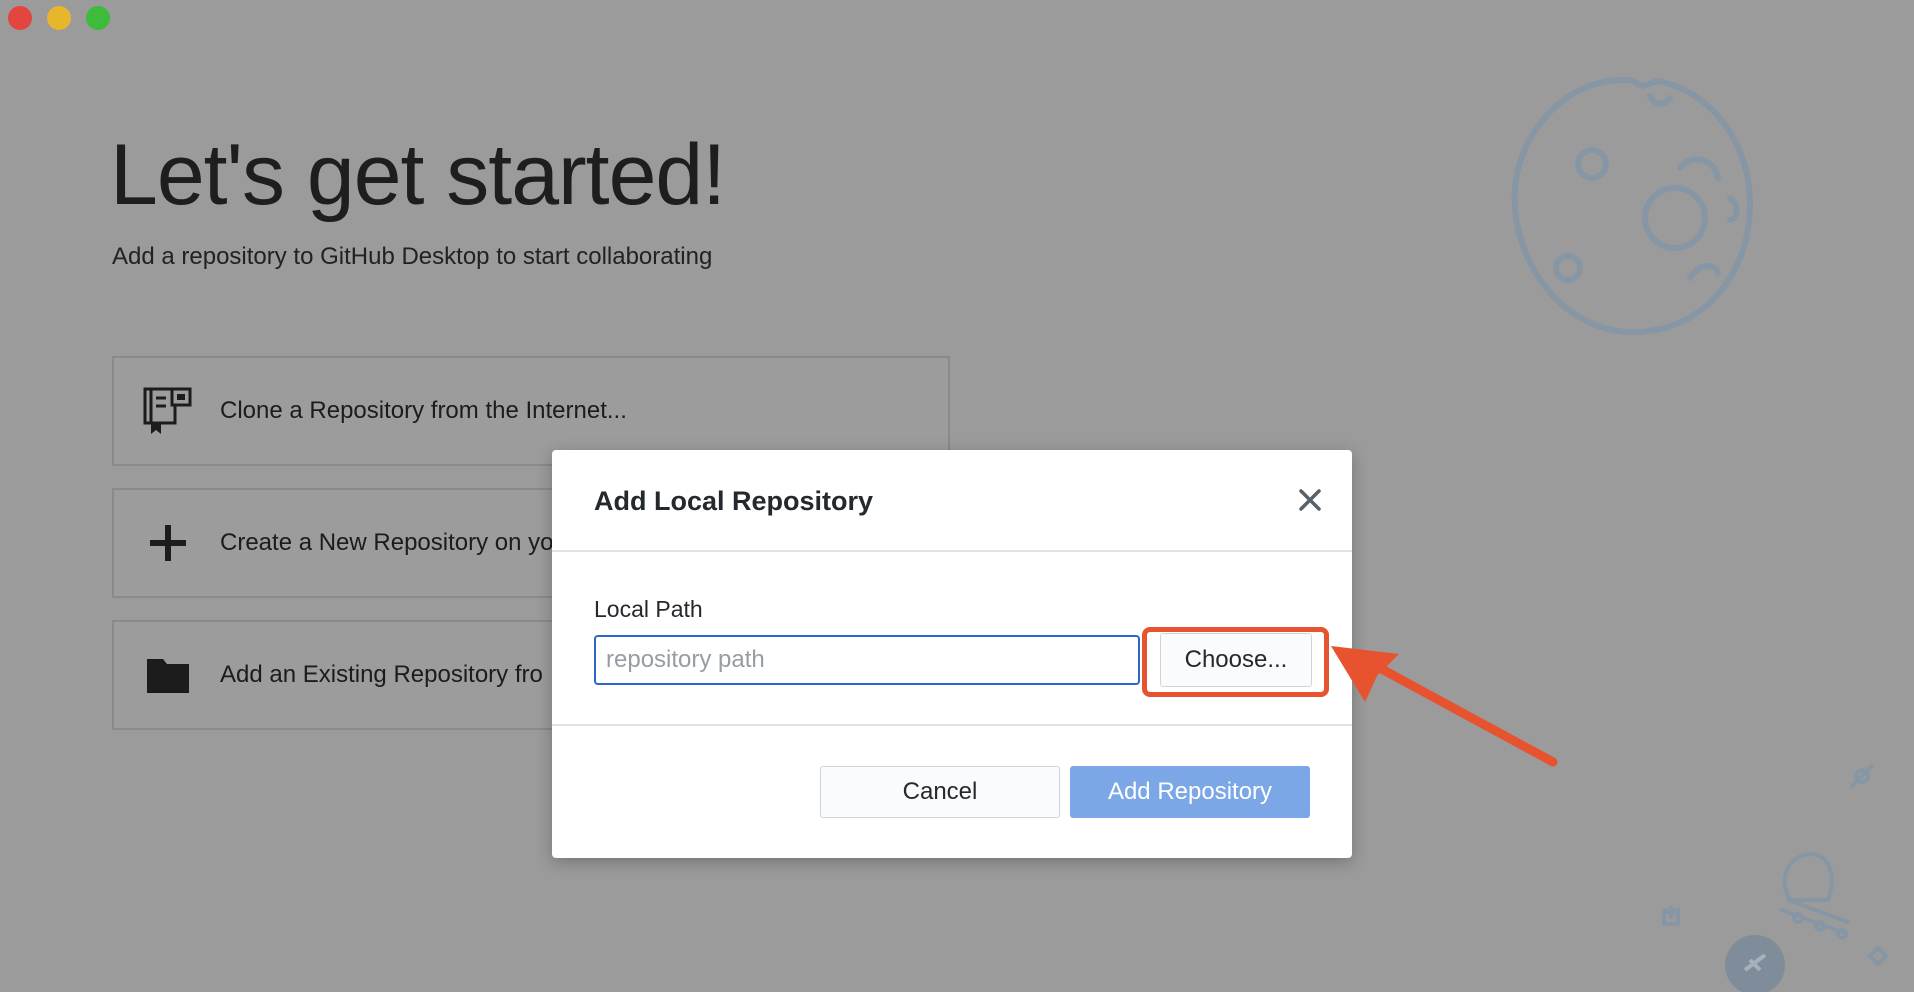 This screenshot has width=1914, height=992. What do you see at coordinates (1444, 706) in the screenshot?
I see `annotation-arrow` at bounding box center [1444, 706].